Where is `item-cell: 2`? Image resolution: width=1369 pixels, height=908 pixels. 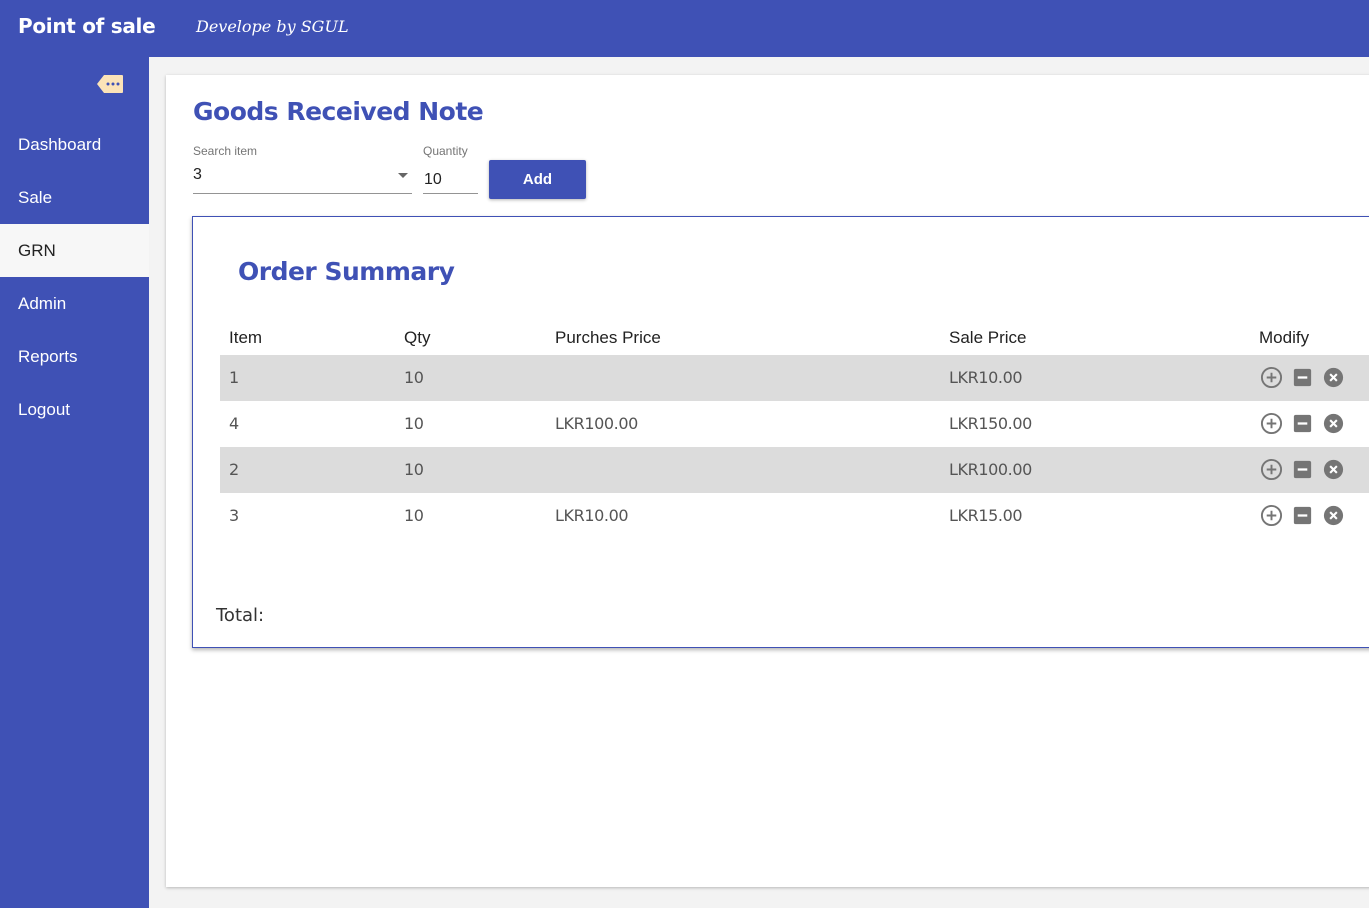 item-cell: 2 is located at coordinates (234, 469).